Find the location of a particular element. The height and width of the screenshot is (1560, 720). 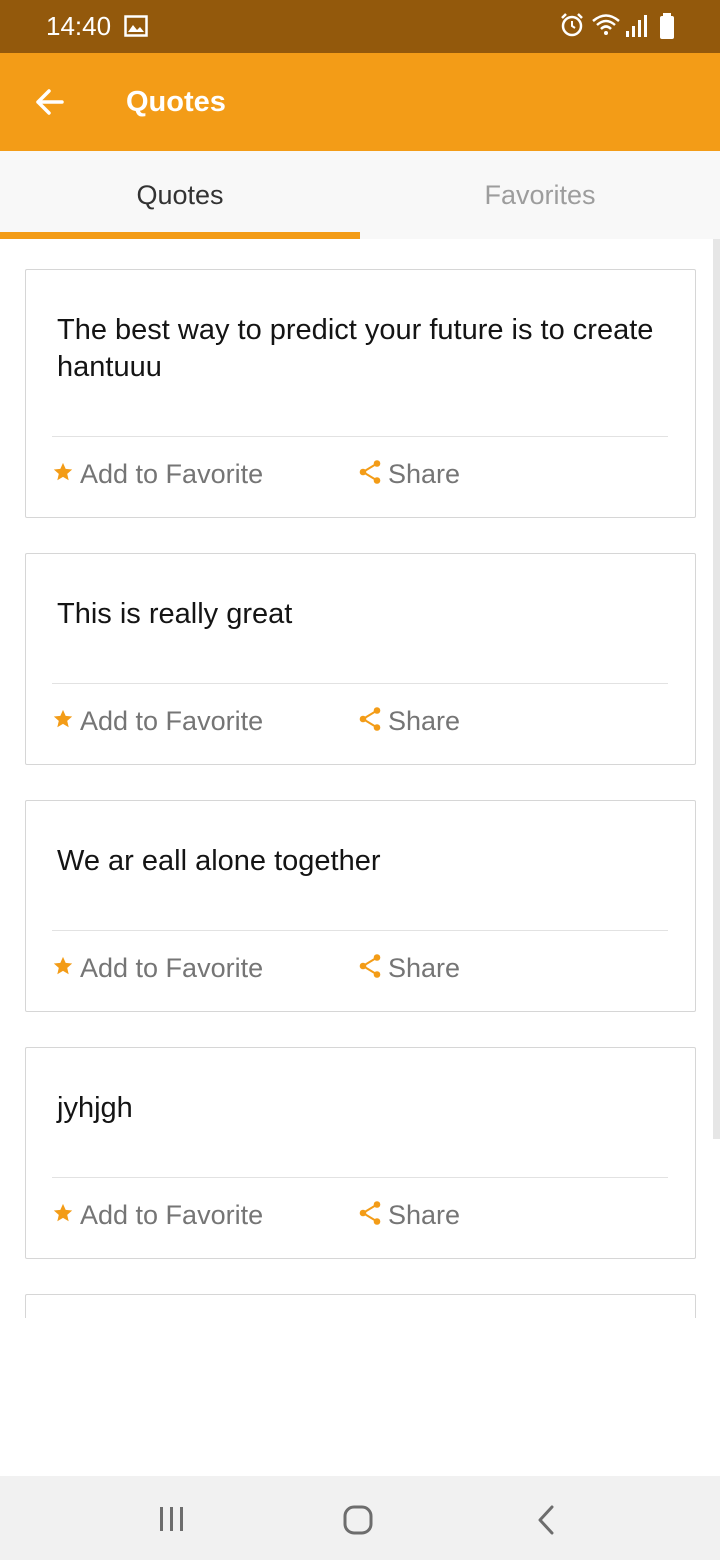

tab-favorites: Favorites is located at coordinates (540, 195).